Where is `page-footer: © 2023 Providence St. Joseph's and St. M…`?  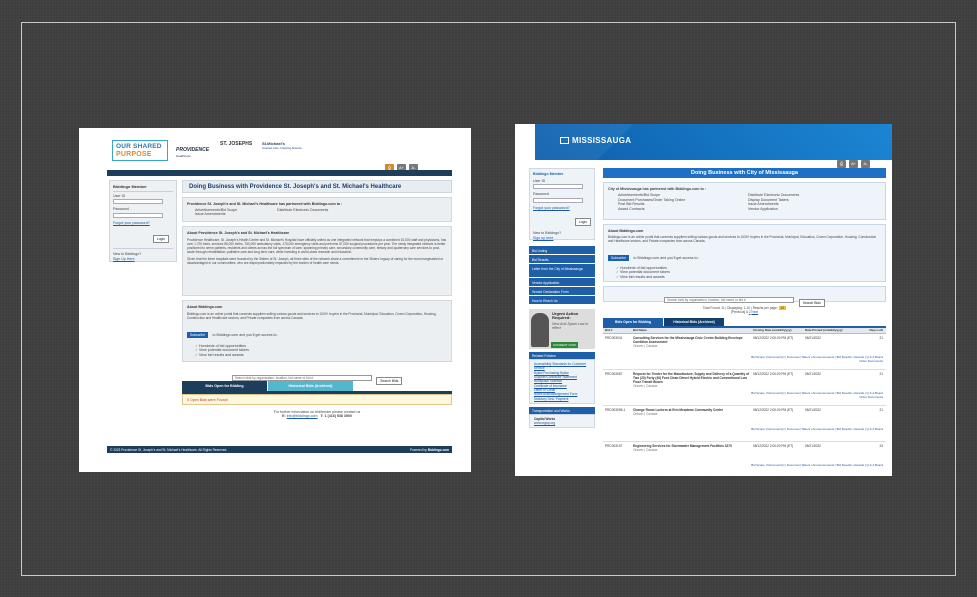 page-footer: © 2023 Providence St. Joseph's and St. M… is located at coordinates (279, 449).